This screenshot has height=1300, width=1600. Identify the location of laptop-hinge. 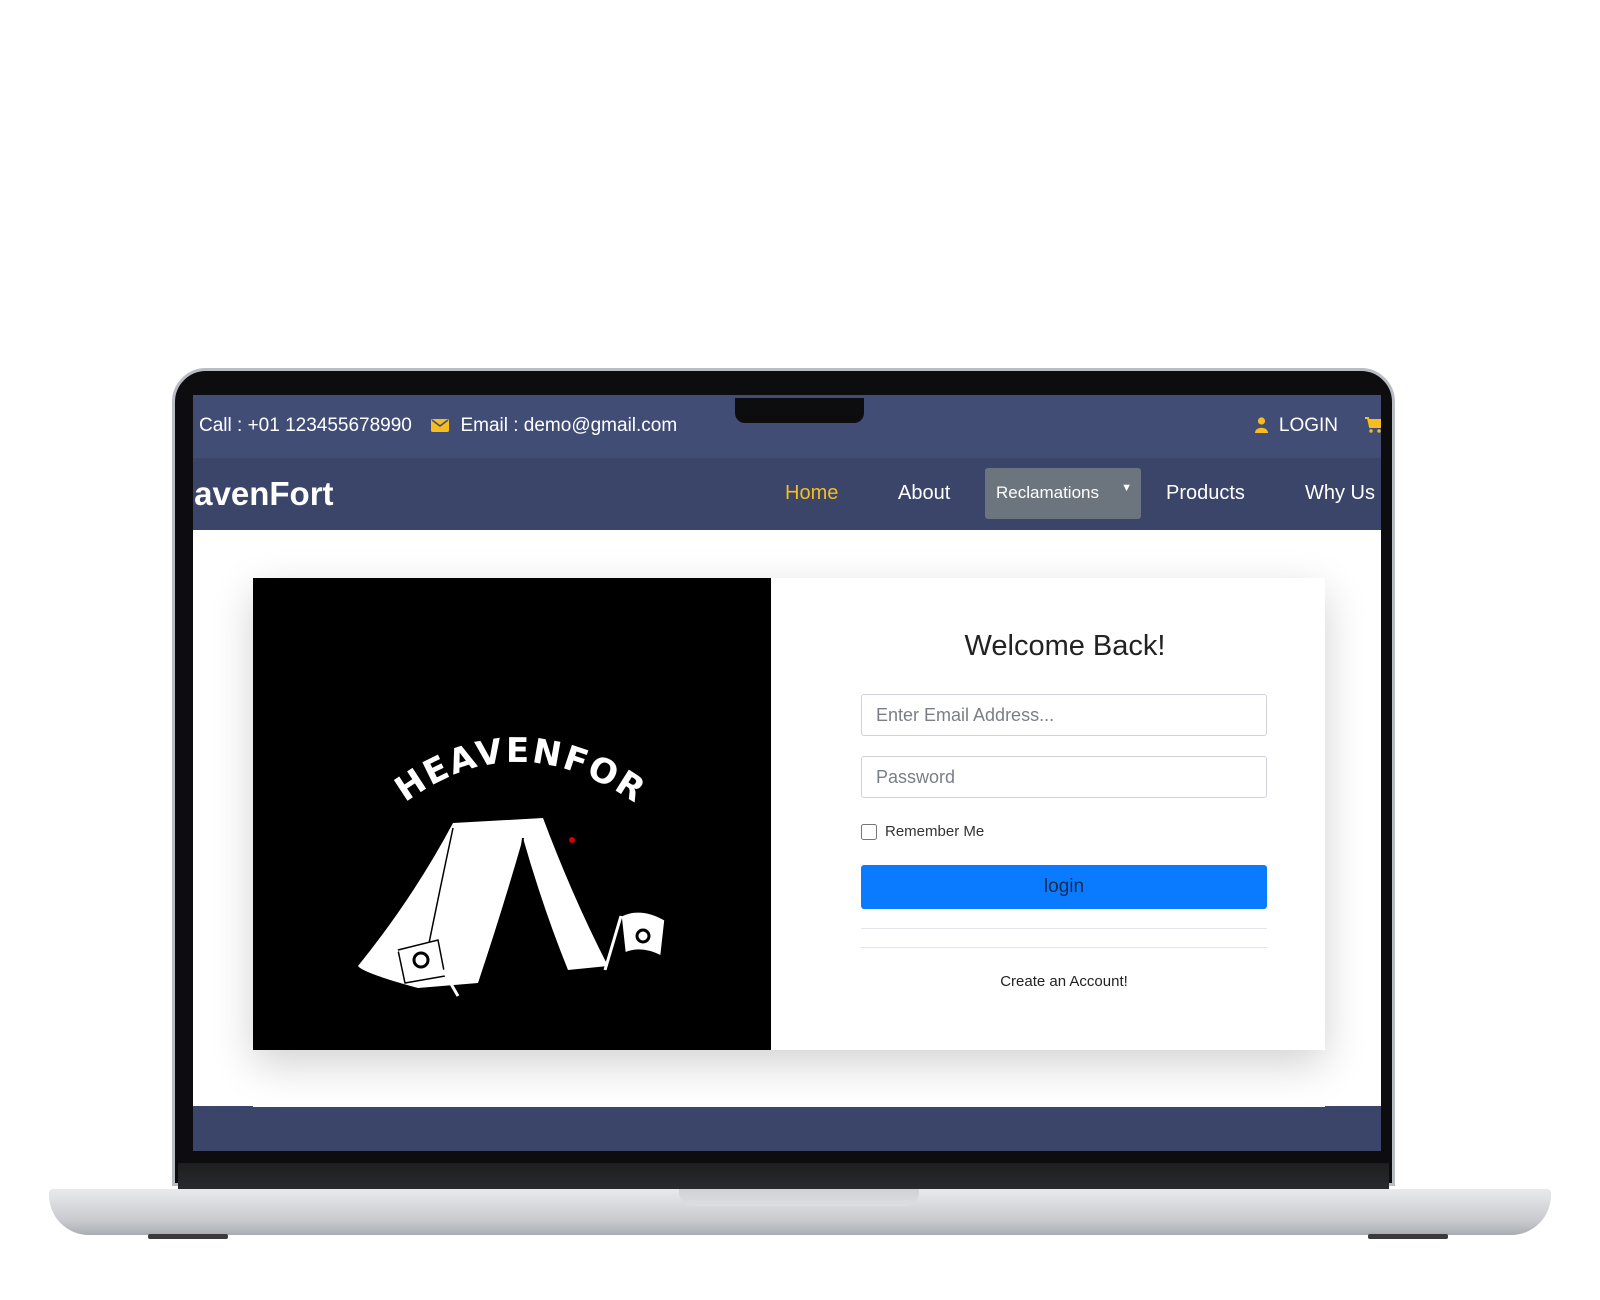
(783, 1177).